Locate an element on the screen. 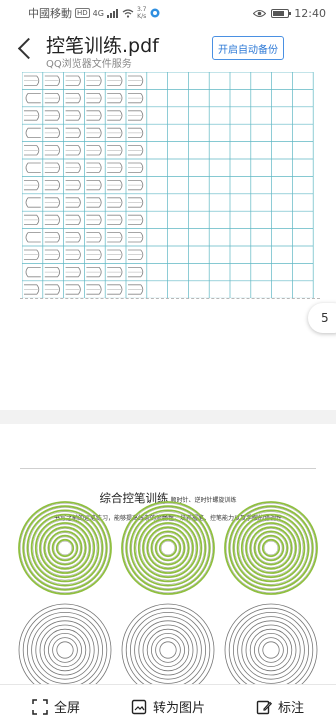 This screenshot has height=728, width=336. wifi-icon is located at coordinates (128, 13).